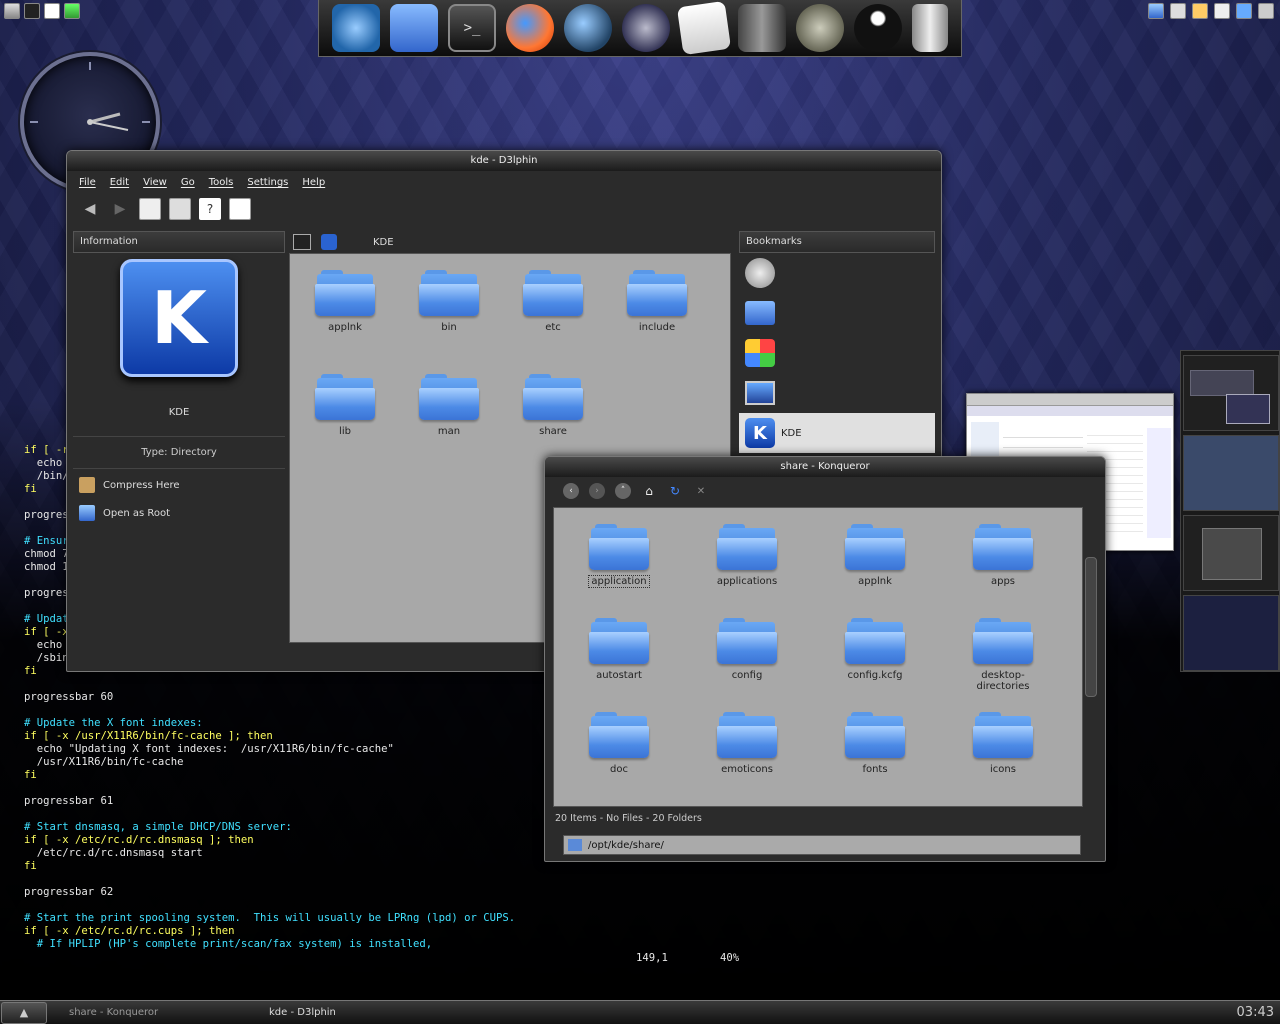 Image resolution: width=1280 pixels, height=1024 pixels. I want to click on folder-item: config, so click(747, 649).